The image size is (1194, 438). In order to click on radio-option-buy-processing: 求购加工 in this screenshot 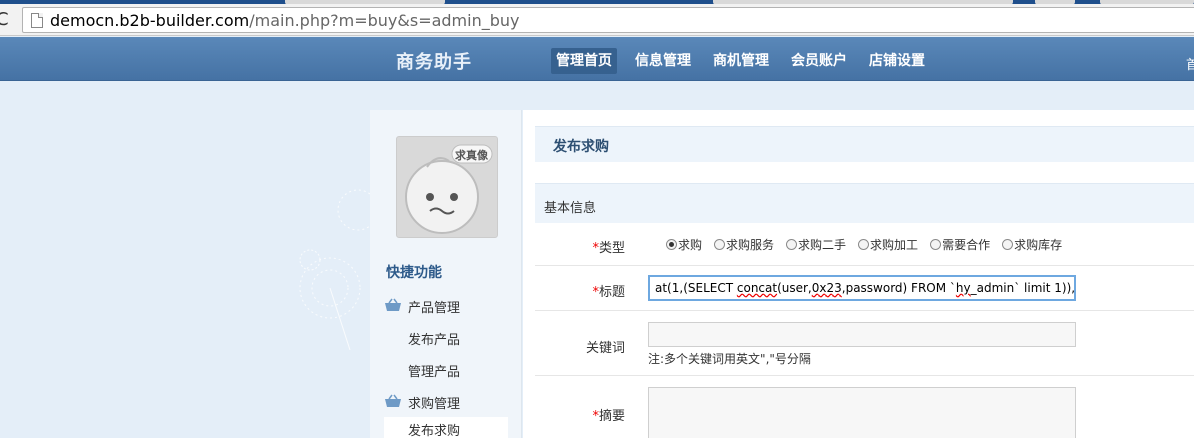, I will do `click(888, 244)`.